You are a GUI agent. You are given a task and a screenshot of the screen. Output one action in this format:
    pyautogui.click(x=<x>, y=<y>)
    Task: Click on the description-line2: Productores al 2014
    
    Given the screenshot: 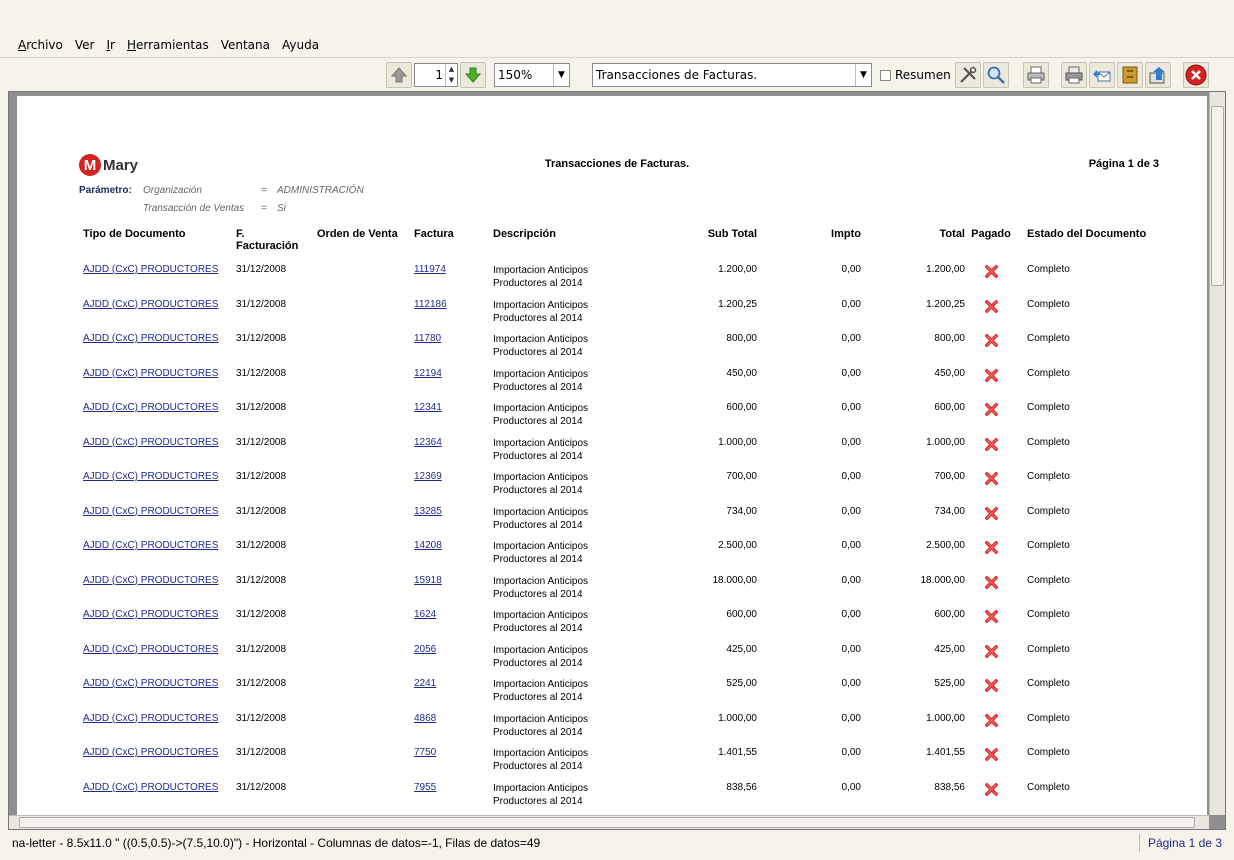 What is the action you would take?
    pyautogui.click(x=538, y=663)
    